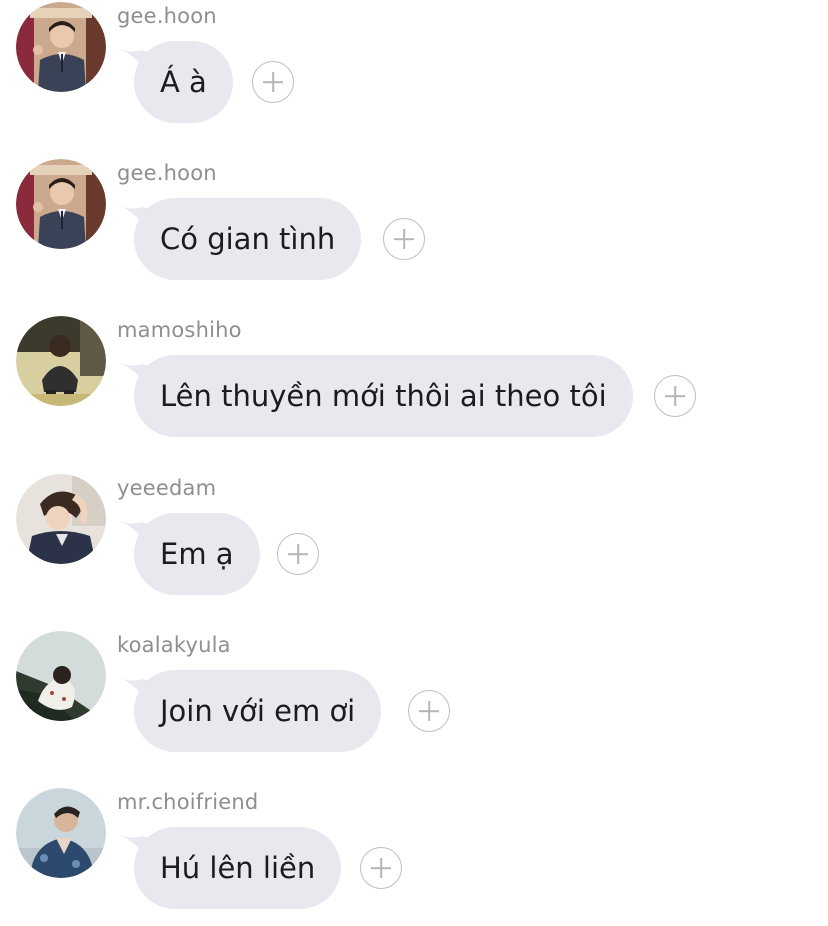 This screenshot has height=926, width=828. I want to click on message-bubble: Hú lên liền, so click(238, 868).